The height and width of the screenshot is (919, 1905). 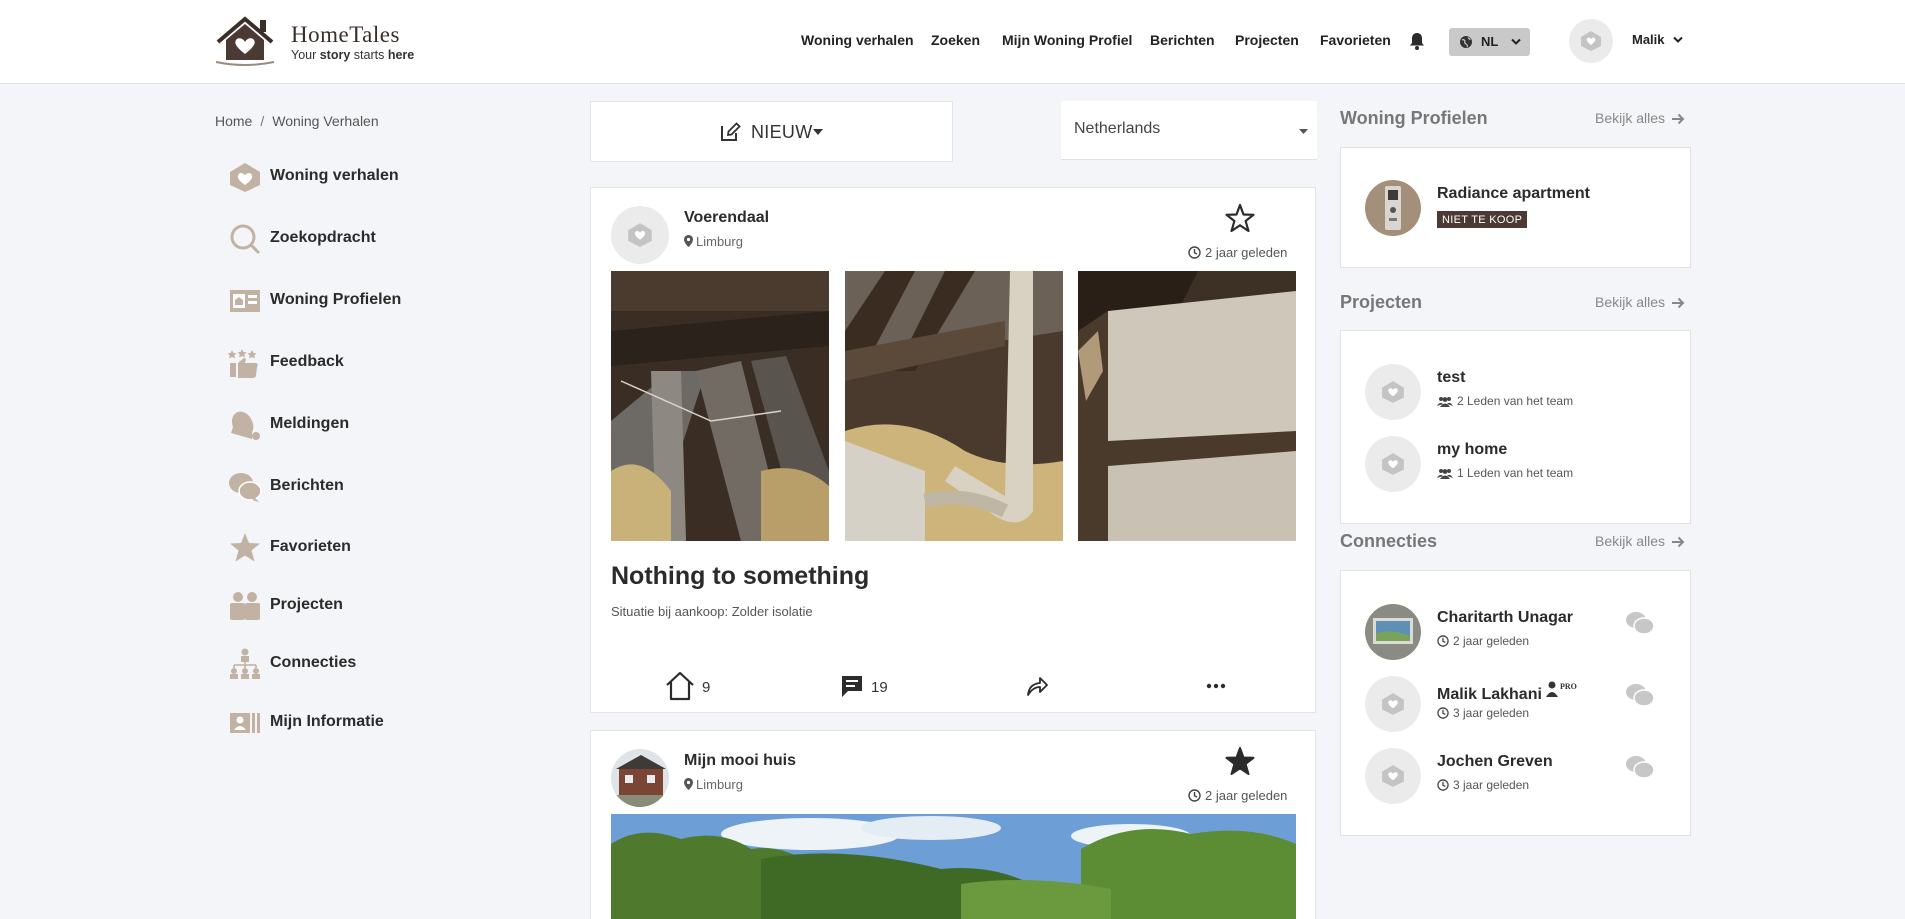 I want to click on projects-view-all-link: Bekijk alles, so click(x=1640, y=302).